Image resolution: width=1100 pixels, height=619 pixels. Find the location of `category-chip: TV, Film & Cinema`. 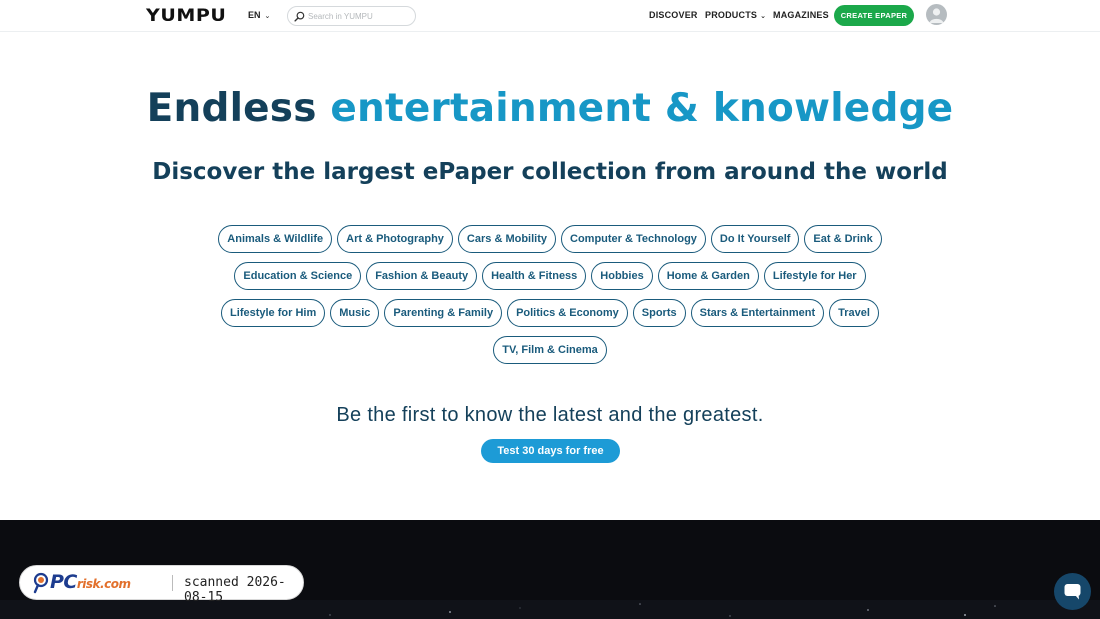

category-chip: TV, Film & Cinema is located at coordinates (550, 350).